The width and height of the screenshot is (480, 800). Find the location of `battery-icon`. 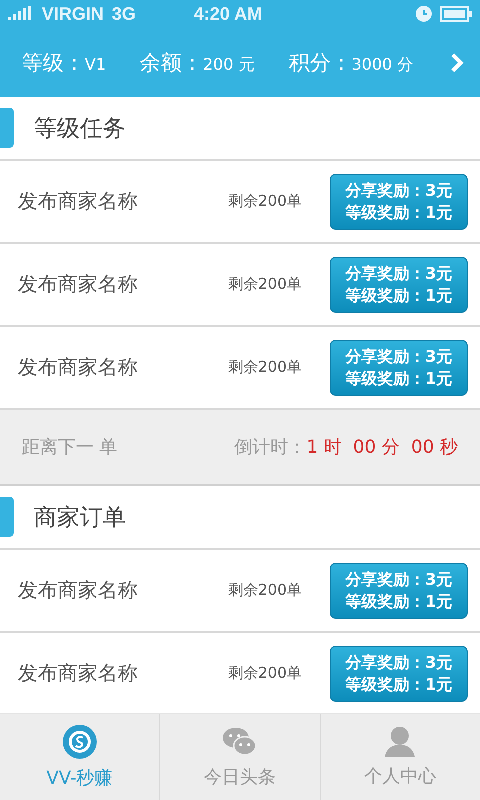

battery-icon is located at coordinates (456, 14).